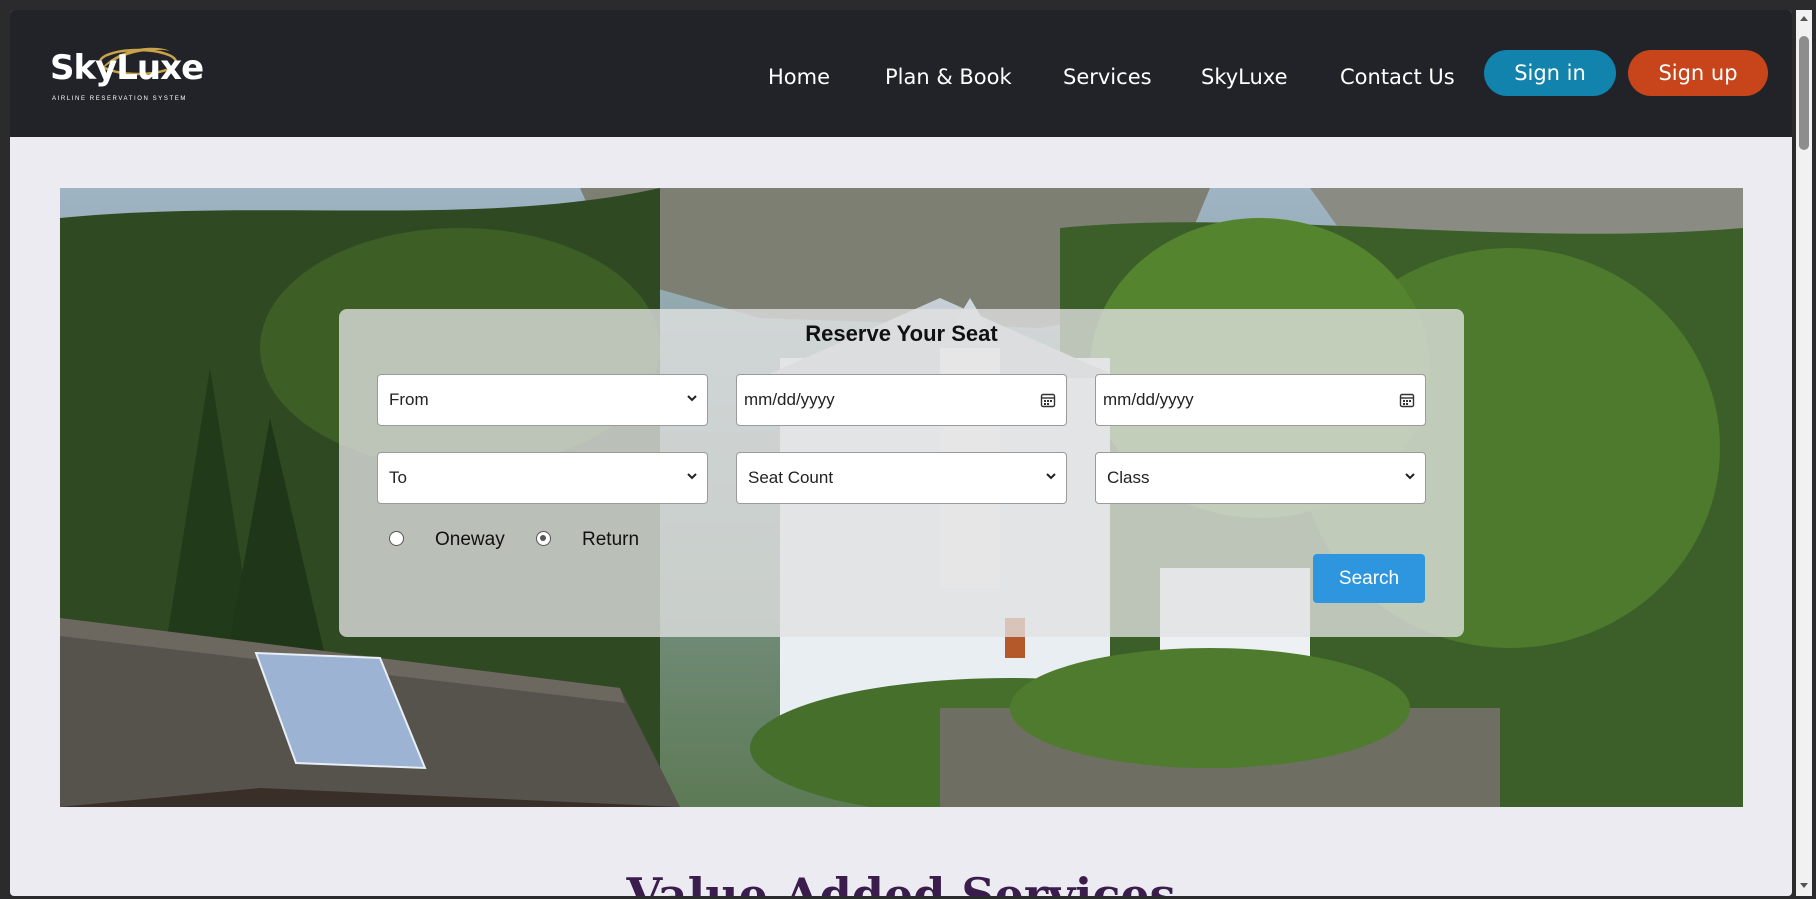 The height and width of the screenshot is (899, 1816). What do you see at coordinates (409, 399) in the screenshot?
I see `from-select-value: From` at bounding box center [409, 399].